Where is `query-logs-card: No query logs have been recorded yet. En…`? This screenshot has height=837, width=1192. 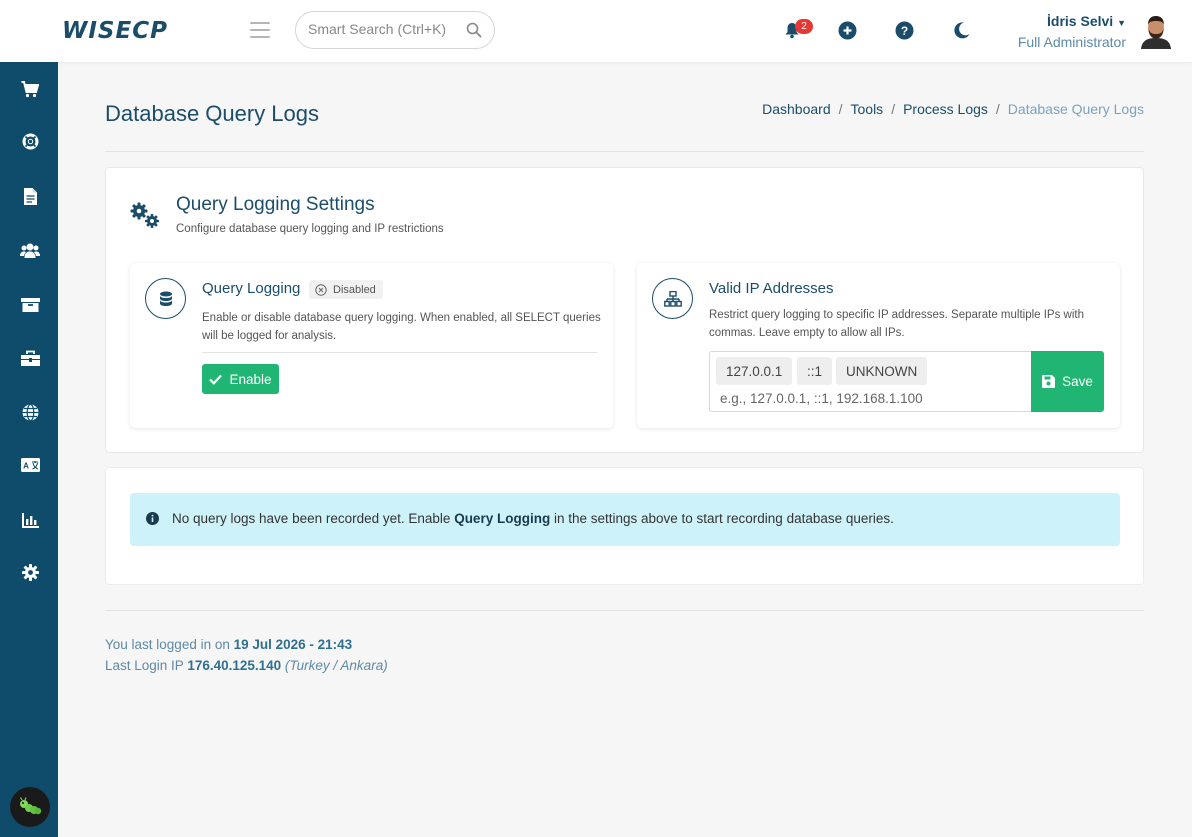 query-logs-card: No query logs have been recorded yet. En… is located at coordinates (624, 526).